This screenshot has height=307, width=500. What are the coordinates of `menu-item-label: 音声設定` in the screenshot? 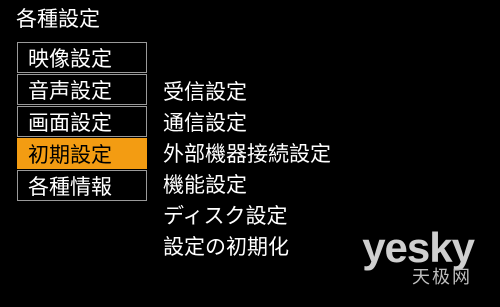 It's located at (70, 90).